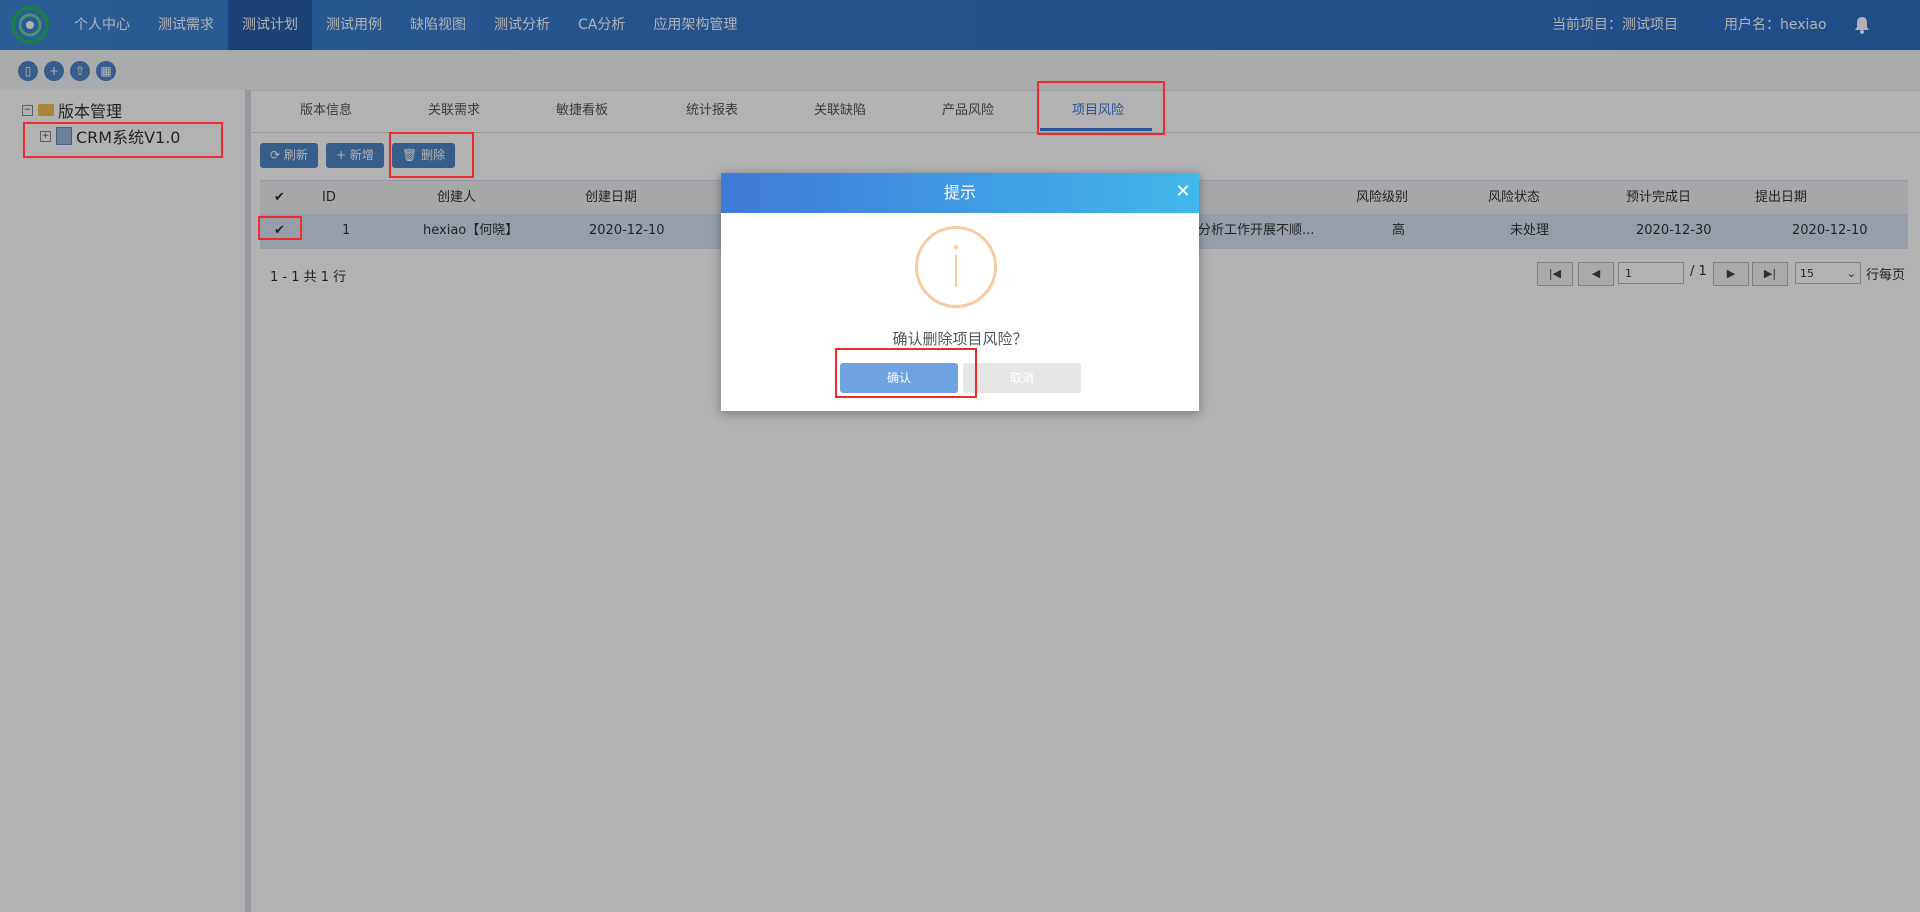 The width and height of the screenshot is (1920, 912). What do you see at coordinates (906, 373) in the screenshot?
I see `highlight-confirm-button` at bounding box center [906, 373].